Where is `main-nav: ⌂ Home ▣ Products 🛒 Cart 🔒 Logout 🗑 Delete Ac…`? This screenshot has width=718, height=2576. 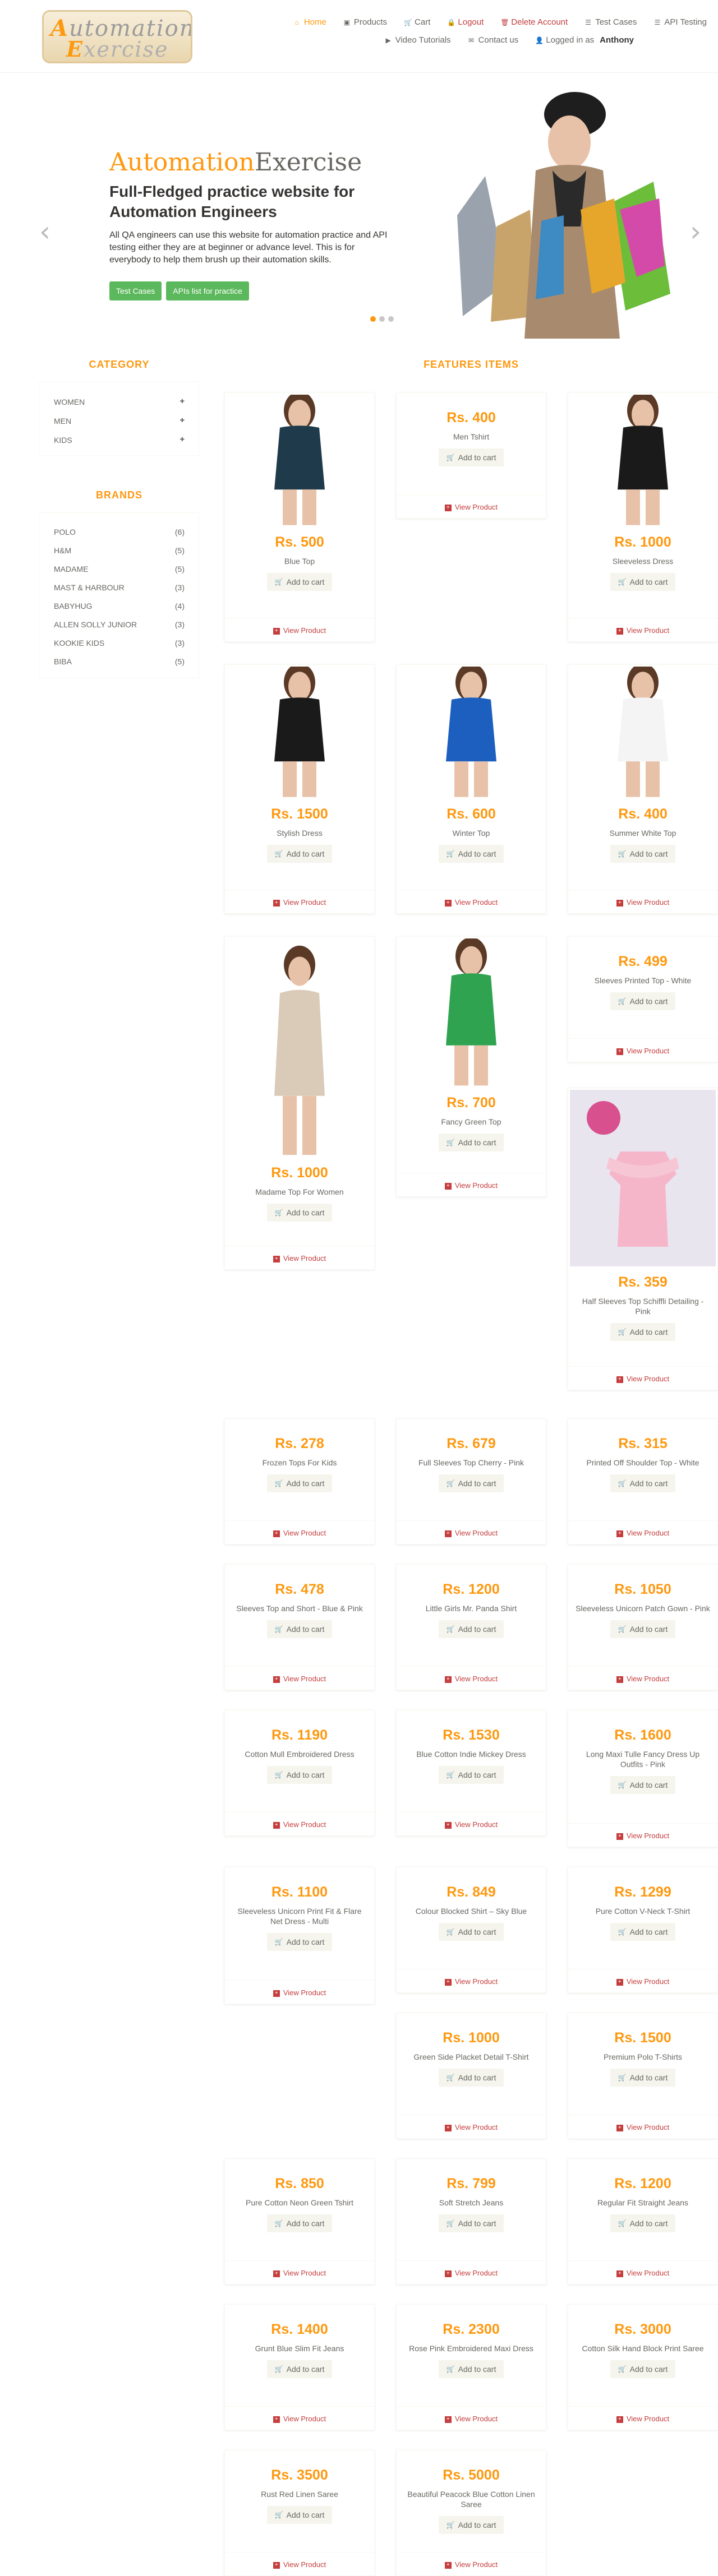 main-nav: ⌂ Home ▣ Products 🛒 Cart 🔒 Logout 🗑 Delete Ac… is located at coordinates (485, 31).